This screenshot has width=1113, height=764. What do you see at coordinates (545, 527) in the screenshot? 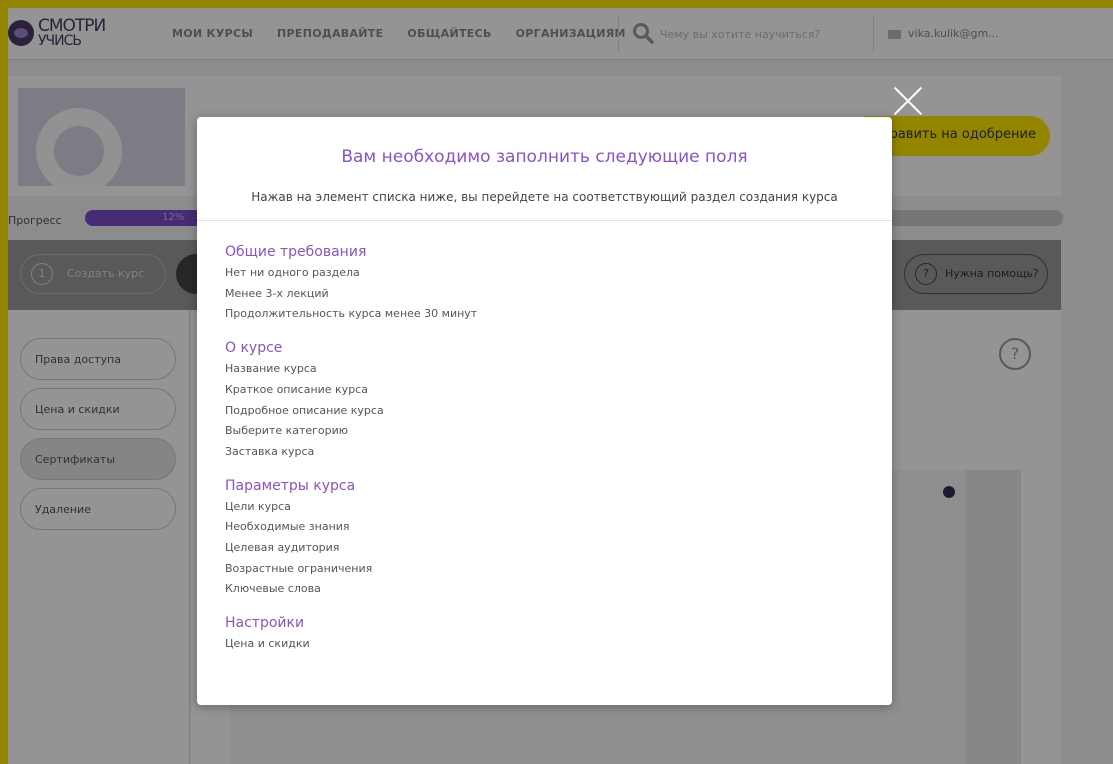
I see `required-field-link: Необходимые знания` at bounding box center [545, 527].